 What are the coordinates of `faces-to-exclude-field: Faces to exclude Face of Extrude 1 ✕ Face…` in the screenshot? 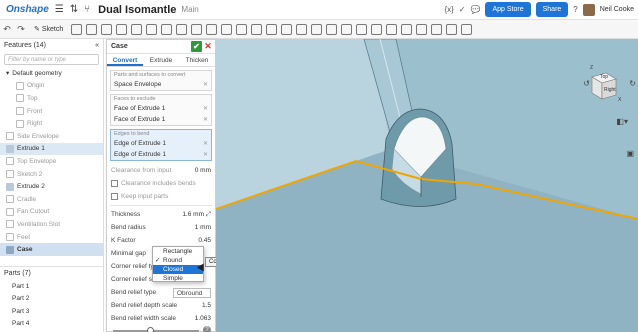 It's located at (161, 110).